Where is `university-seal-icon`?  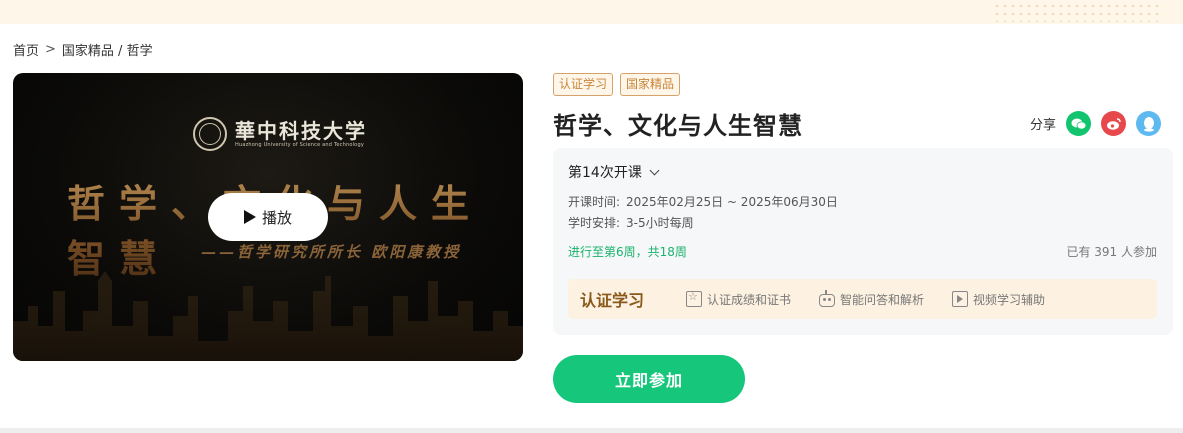
university-seal-icon is located at coordinates (210, 134).